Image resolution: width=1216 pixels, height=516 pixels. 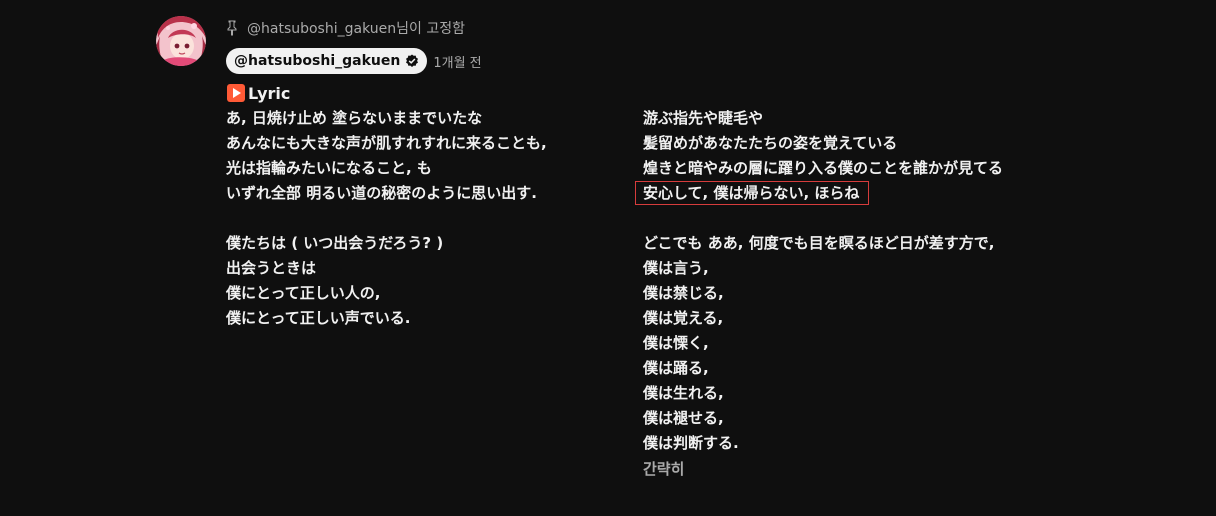 I want to click on highlighted-lyric-line: 安心して, 僕は帰らない, ほらね, so click(x=908, y=193).